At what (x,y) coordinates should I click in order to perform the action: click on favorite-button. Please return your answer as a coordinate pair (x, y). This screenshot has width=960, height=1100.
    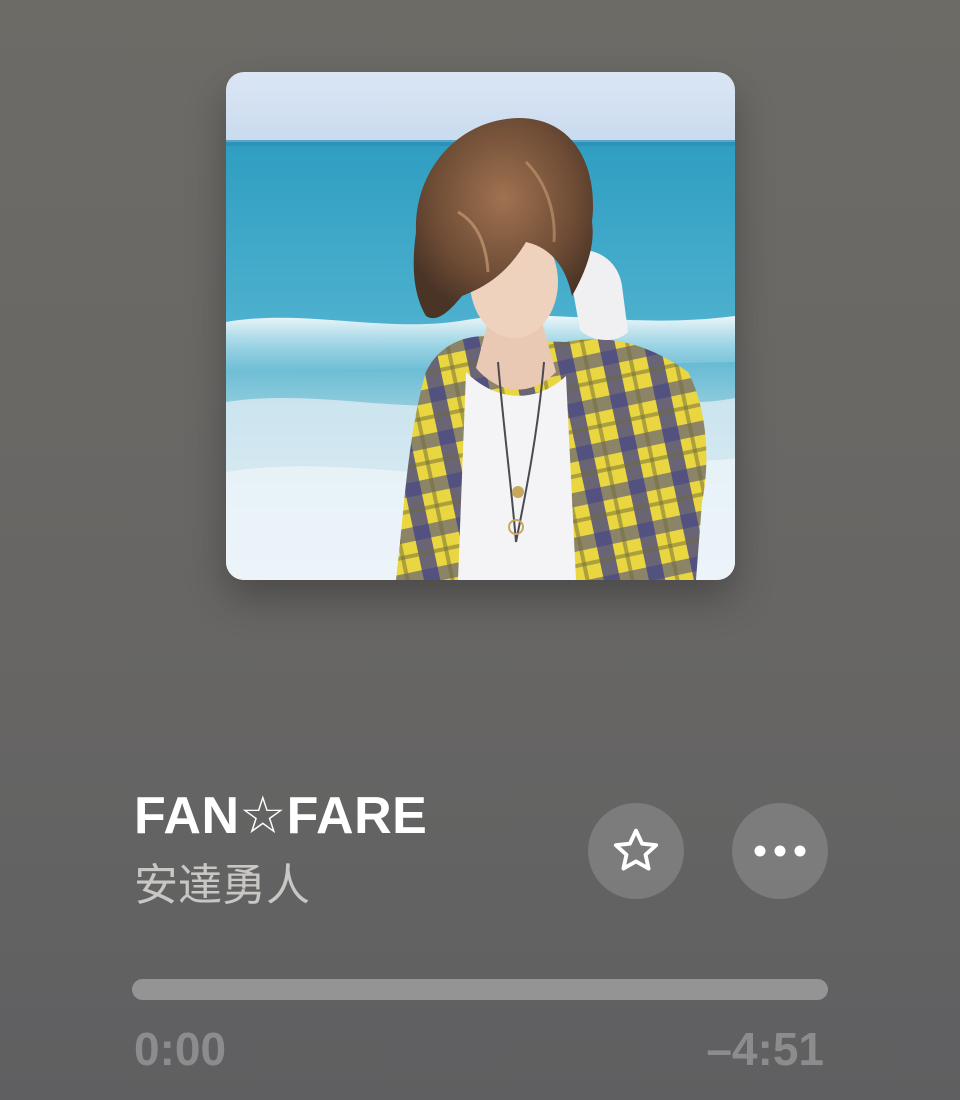
    Looking at the image, I should click on (636, 851).